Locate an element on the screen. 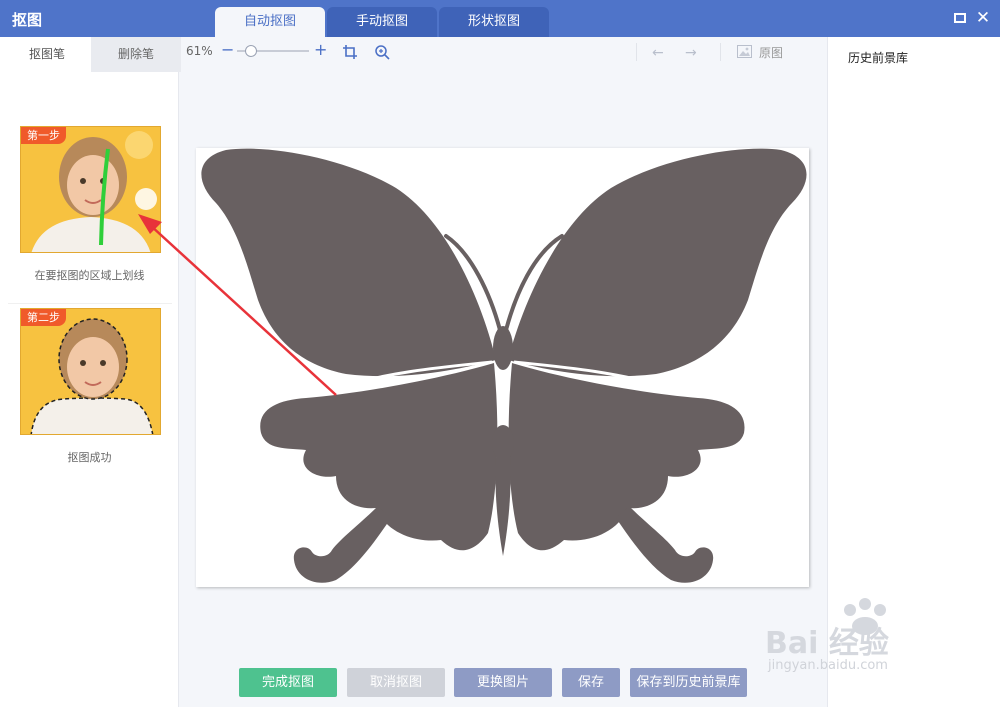 This screenshot has width=1000, height=707. title-bar: 抠图 自动抠图 手动抠图 形状抠图 ✕ is located at coordinates (500, 18).